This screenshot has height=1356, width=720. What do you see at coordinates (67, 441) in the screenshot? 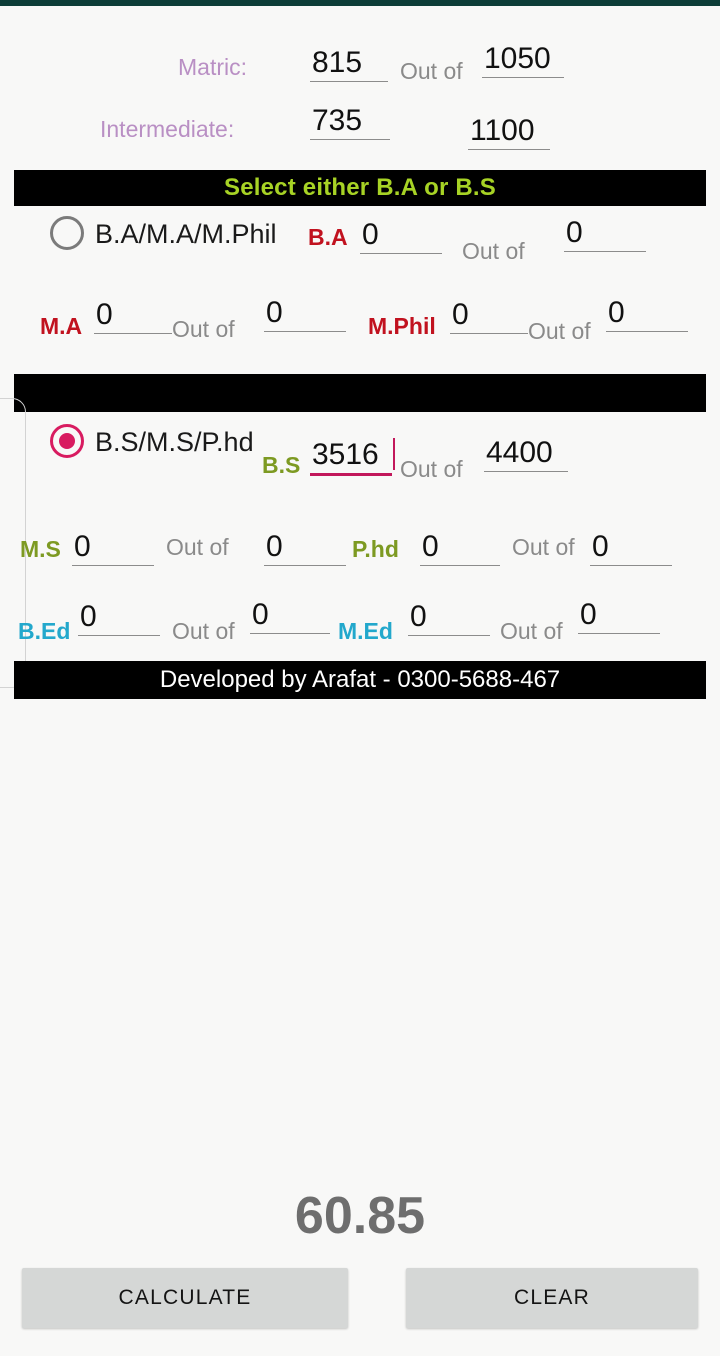
I see `radio-bs-group` at bounding box center [67, 441].